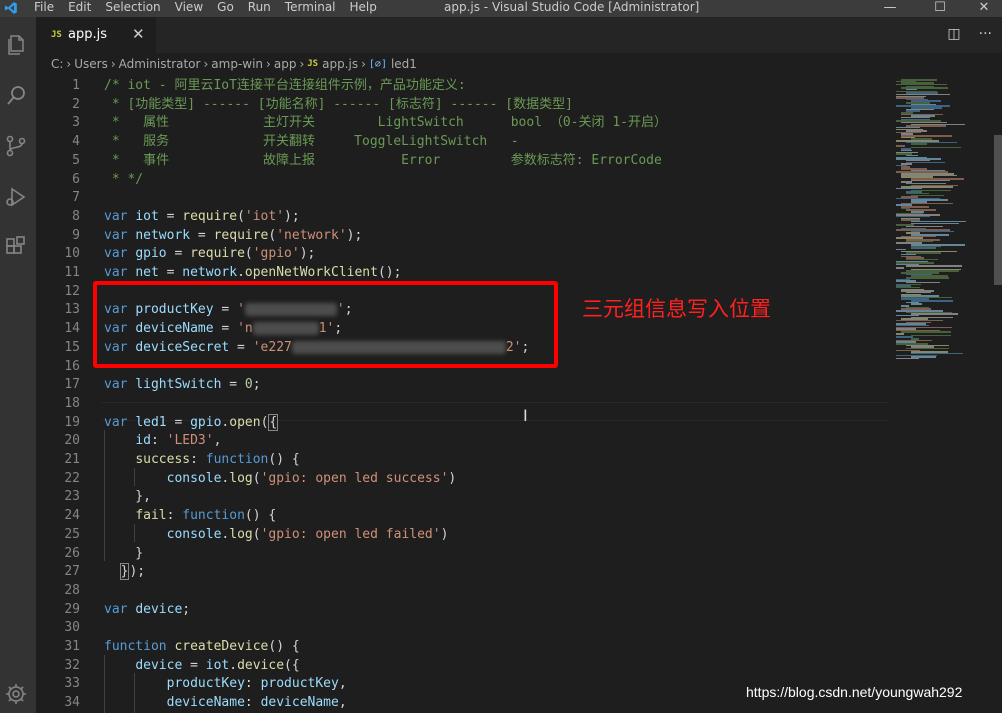 The height and width of the screenshot is (713, 1002). What do you see at coordinates (464, 198) in the screenshot?
I see `code-line: 7` at bounding box center [464, 198].